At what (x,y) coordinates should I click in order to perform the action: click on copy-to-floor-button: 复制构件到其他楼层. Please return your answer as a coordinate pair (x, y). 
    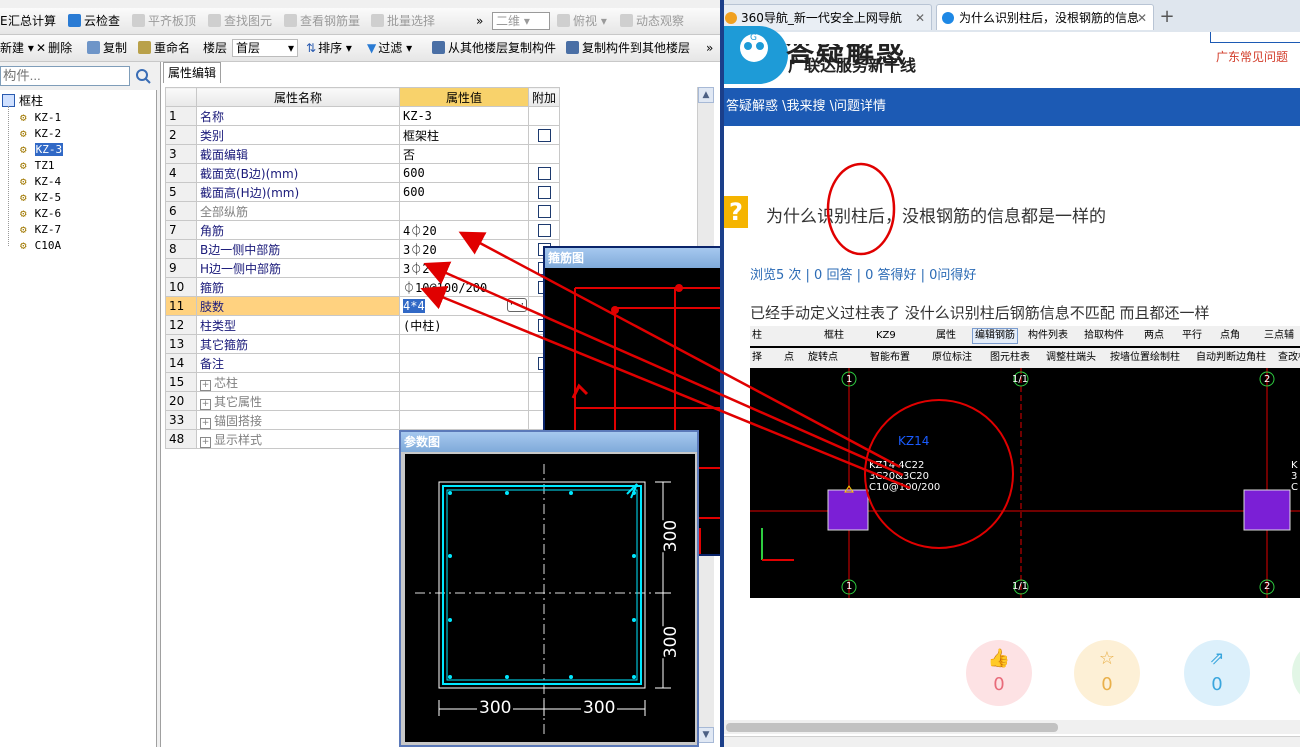
    Looking at the image, I should click on (628, 48).